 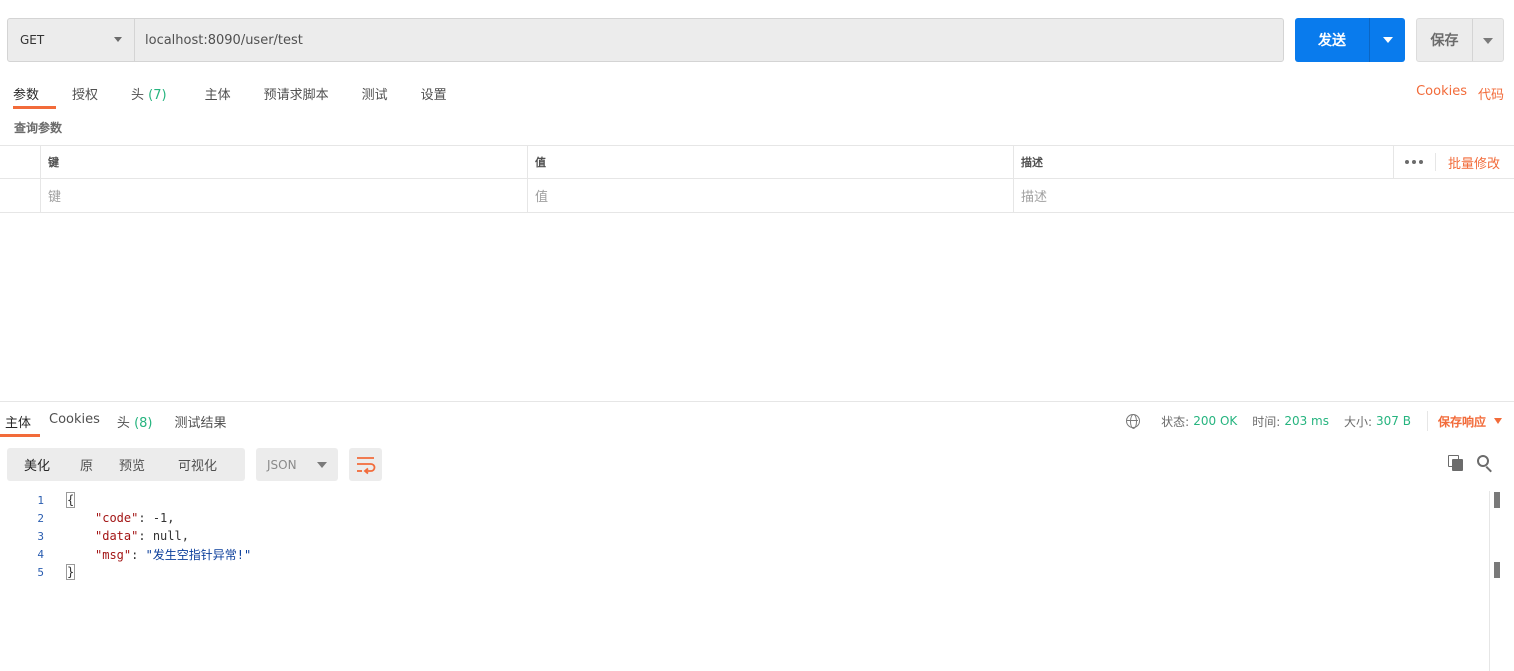 I want to click on tab-test-results: 测试结果, so click(x=200, y=421).